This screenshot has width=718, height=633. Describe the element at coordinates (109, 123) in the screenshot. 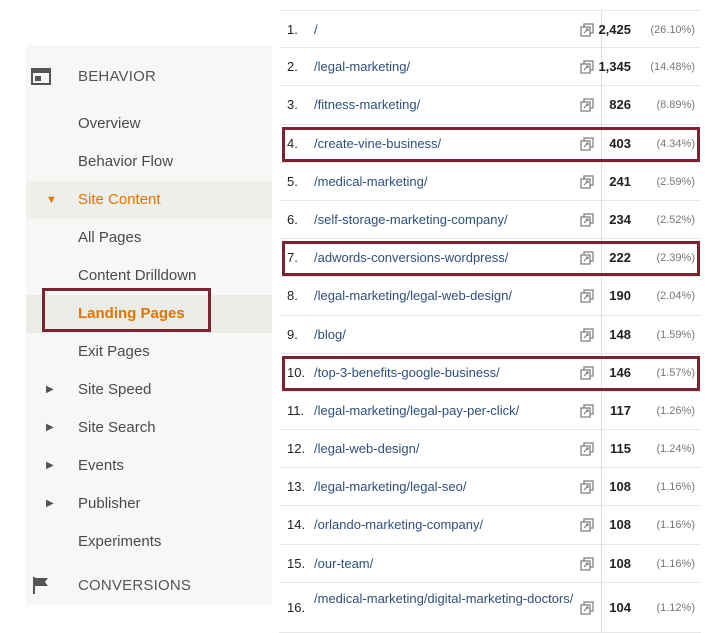

I see `sidebar-item-label: Overview` at that location.